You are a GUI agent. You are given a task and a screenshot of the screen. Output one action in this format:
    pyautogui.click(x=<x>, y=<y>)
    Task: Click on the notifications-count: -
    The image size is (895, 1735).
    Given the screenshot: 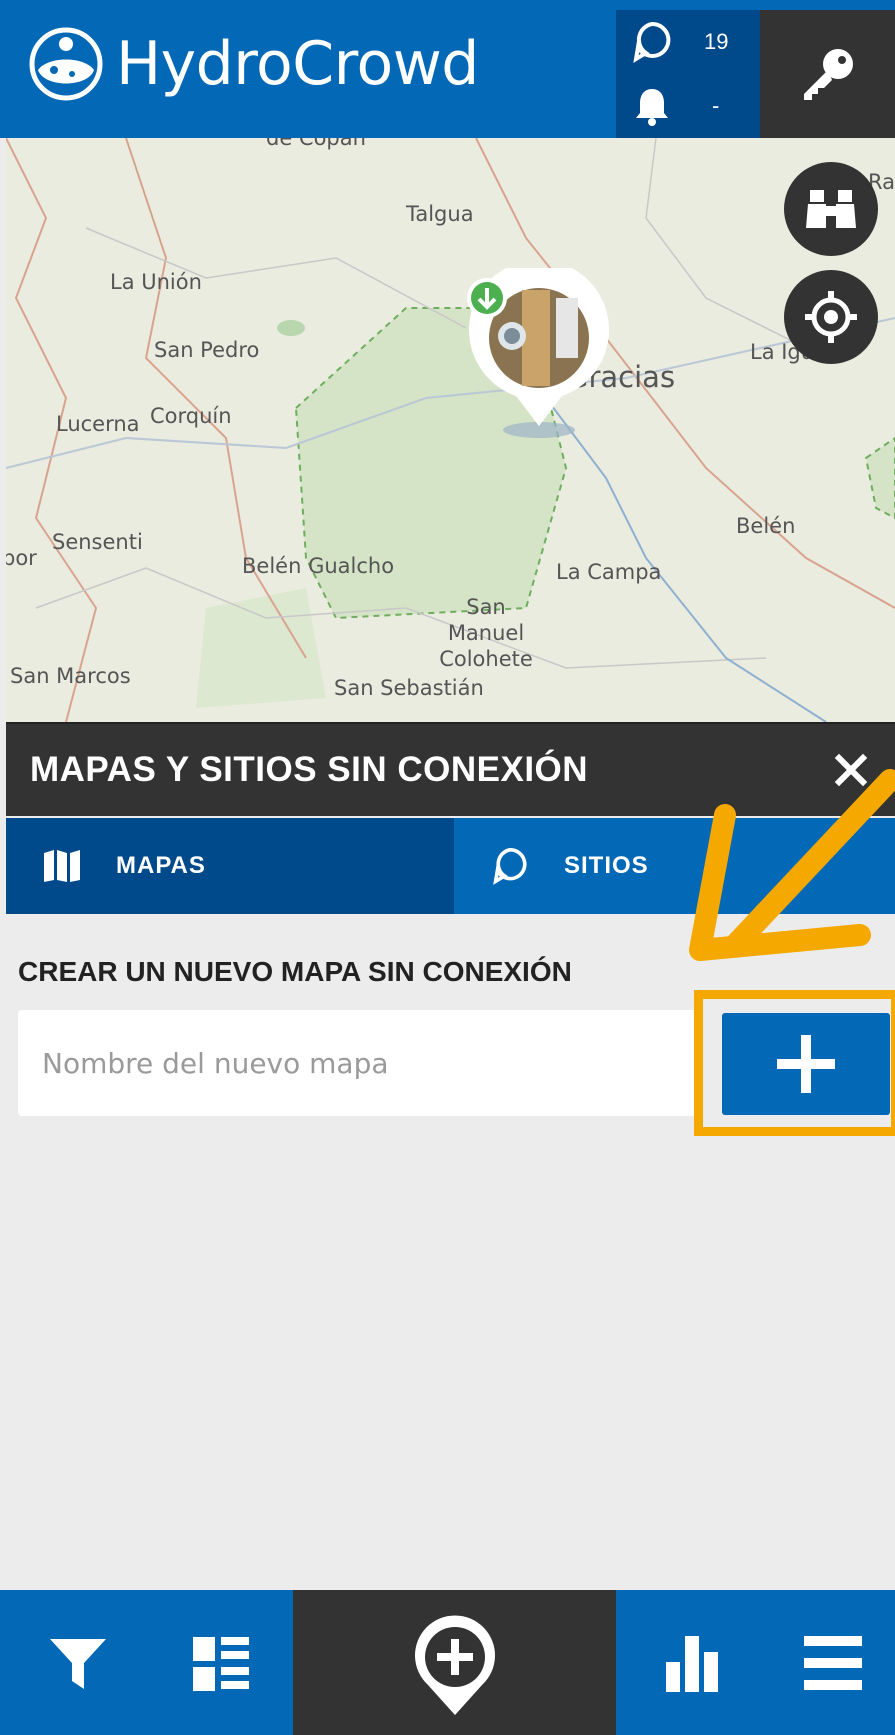 What is the action you would take?
    pyautogui.click(x=716, y=105)
    